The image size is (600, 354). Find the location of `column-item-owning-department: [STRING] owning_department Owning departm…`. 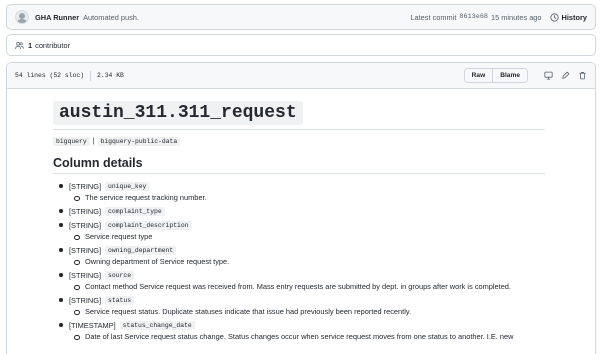

column-item-owning-department: [STRING] owning_department Owning departm… is located at coordinates (310, 255).